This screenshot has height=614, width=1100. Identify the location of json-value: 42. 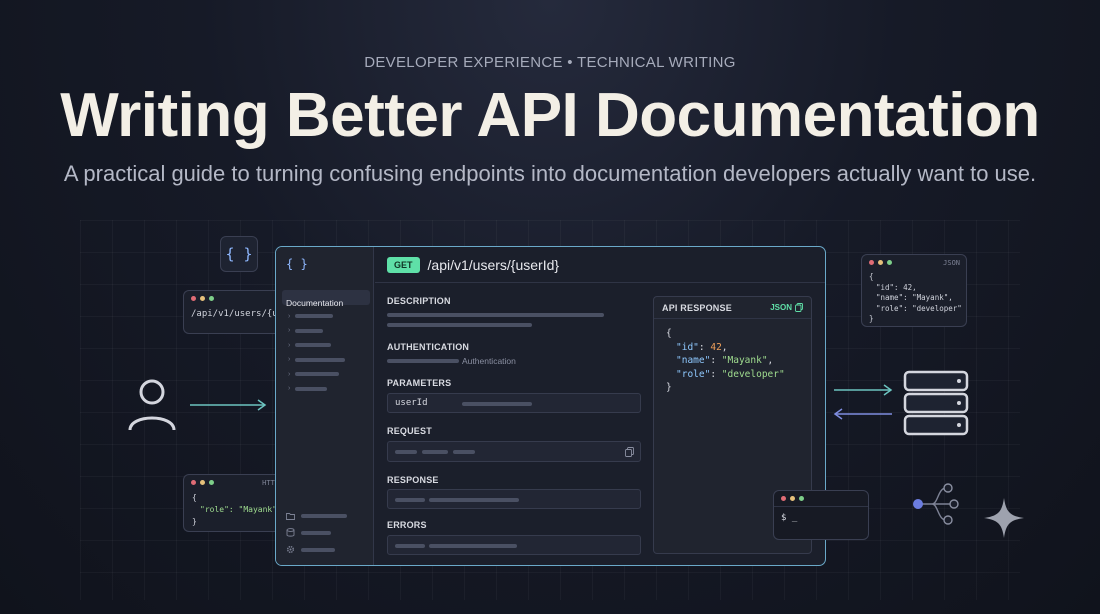
(716, 347).